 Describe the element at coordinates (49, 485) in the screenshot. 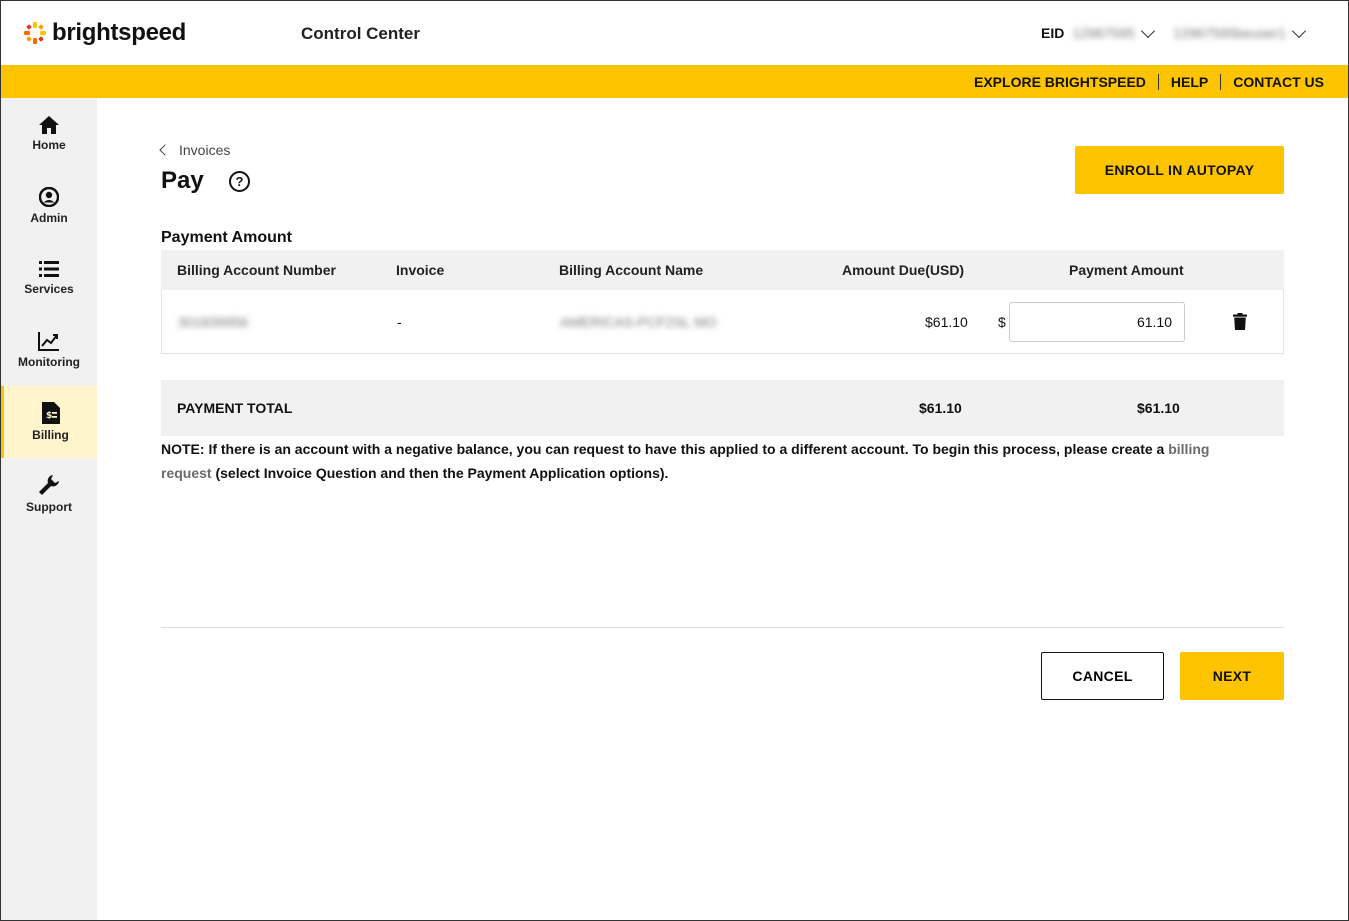

I see `wrench-icon` at that location.